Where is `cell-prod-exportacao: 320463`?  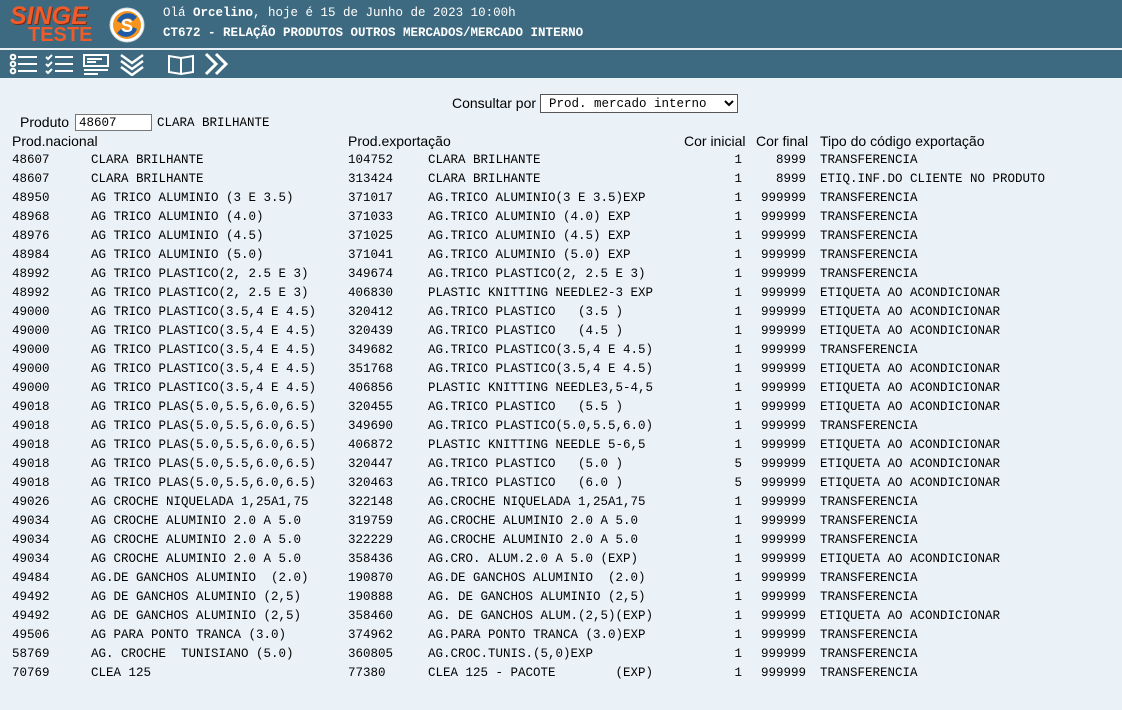 cell-prod-exportacao: 320463 is located at coordinates (371, 483).